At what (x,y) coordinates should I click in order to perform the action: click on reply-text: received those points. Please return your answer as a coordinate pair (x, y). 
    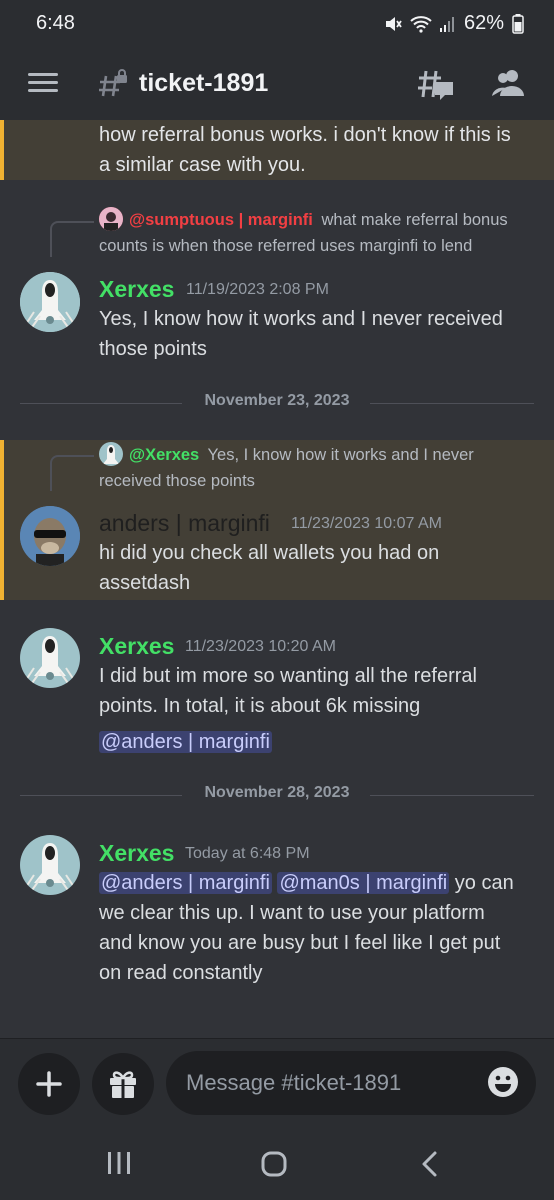
    Looking at the image, I should click on (177, 481).